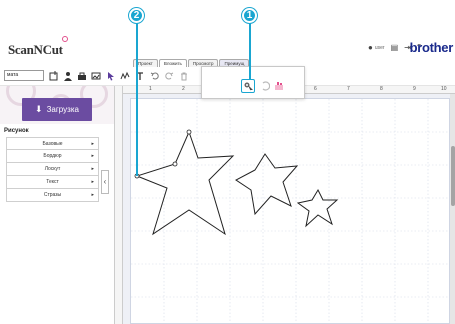 This screenshot has height=324, width=455. Describe the element at coordinates (185, 183) in the screenshot. I see `star-shape-large` at that location.